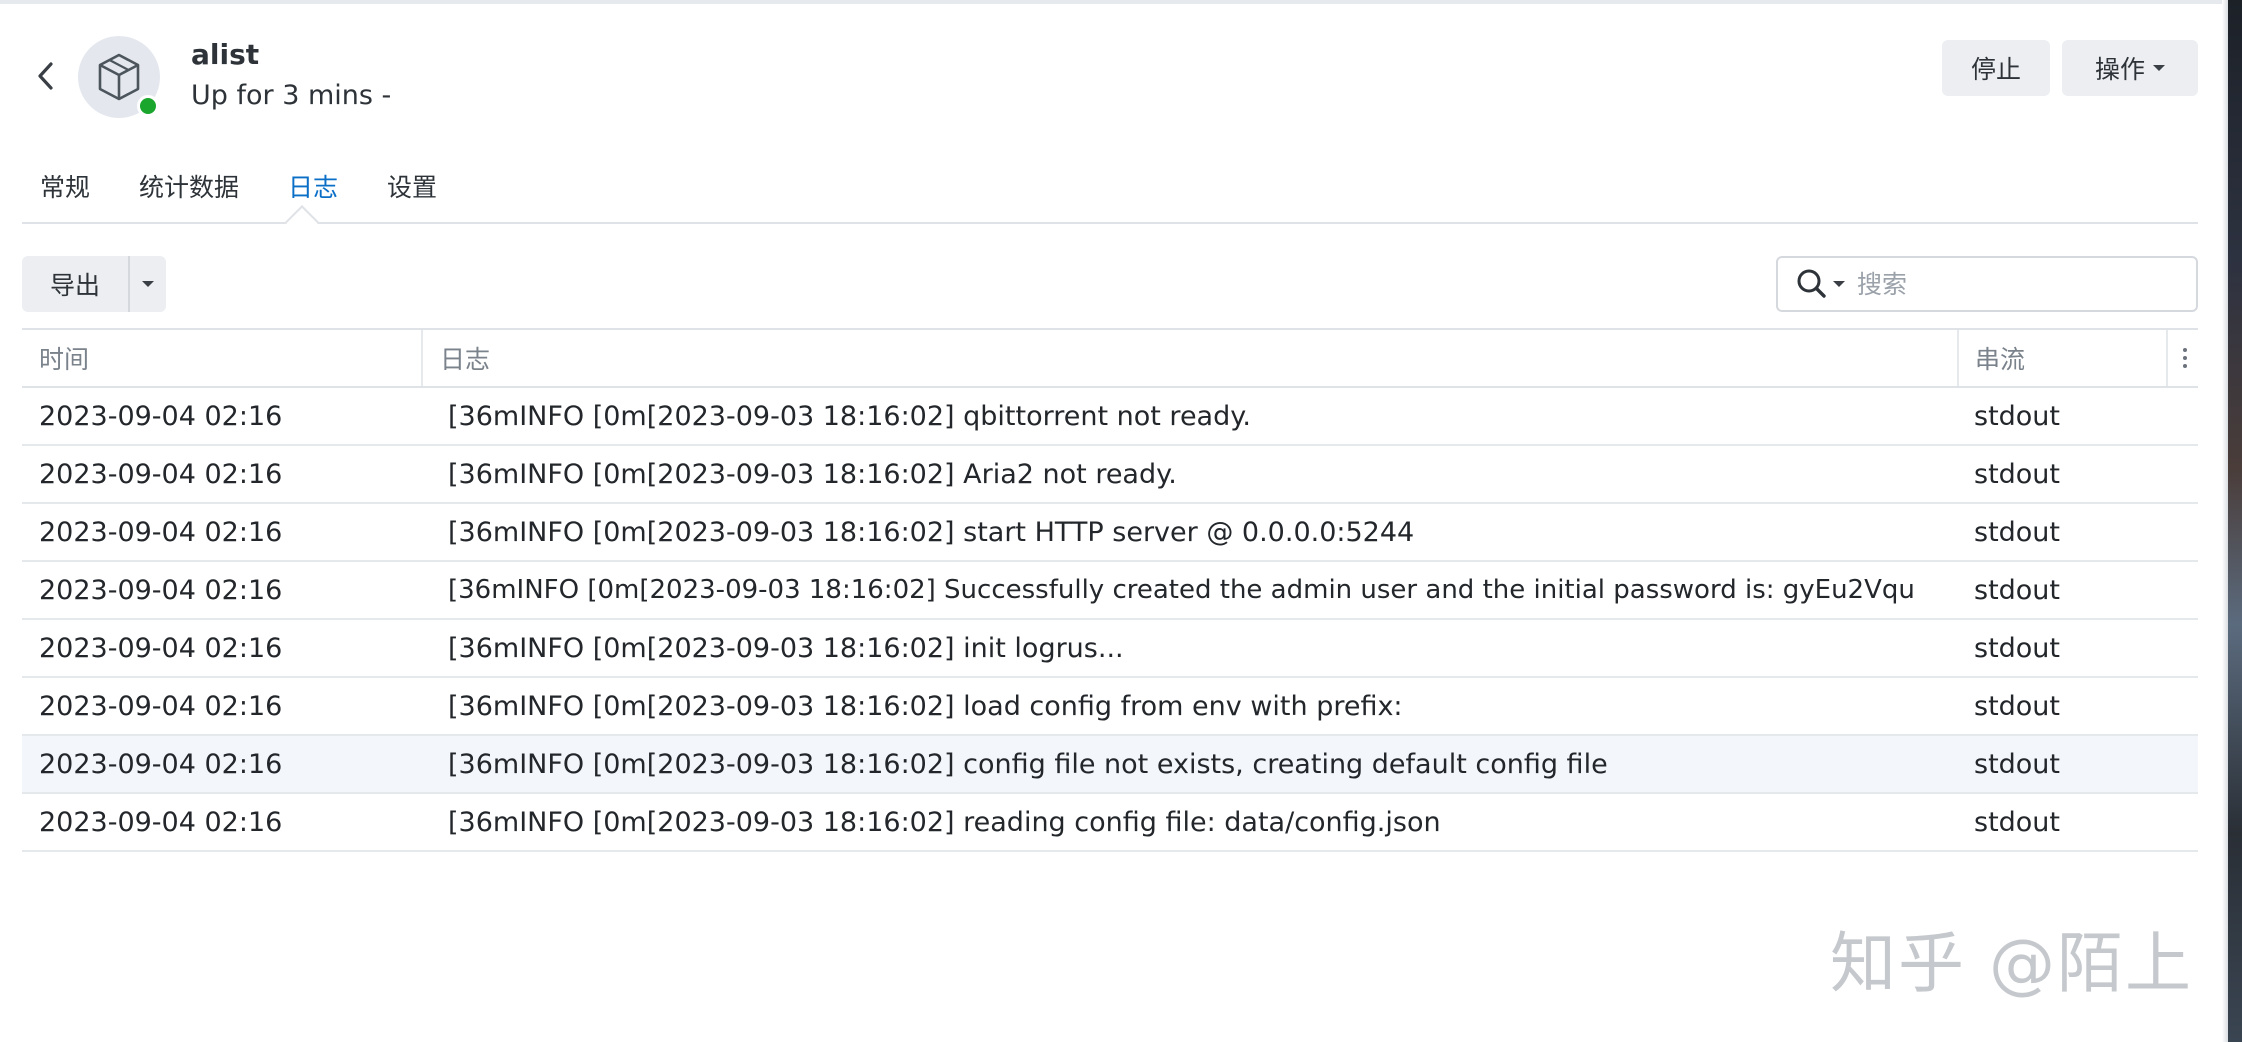 This screenshot has width=2242, height=1042. Describe the element at coordinates (2119, 69) in the screenshot. I see `actions-button-label: 操作` at that location.